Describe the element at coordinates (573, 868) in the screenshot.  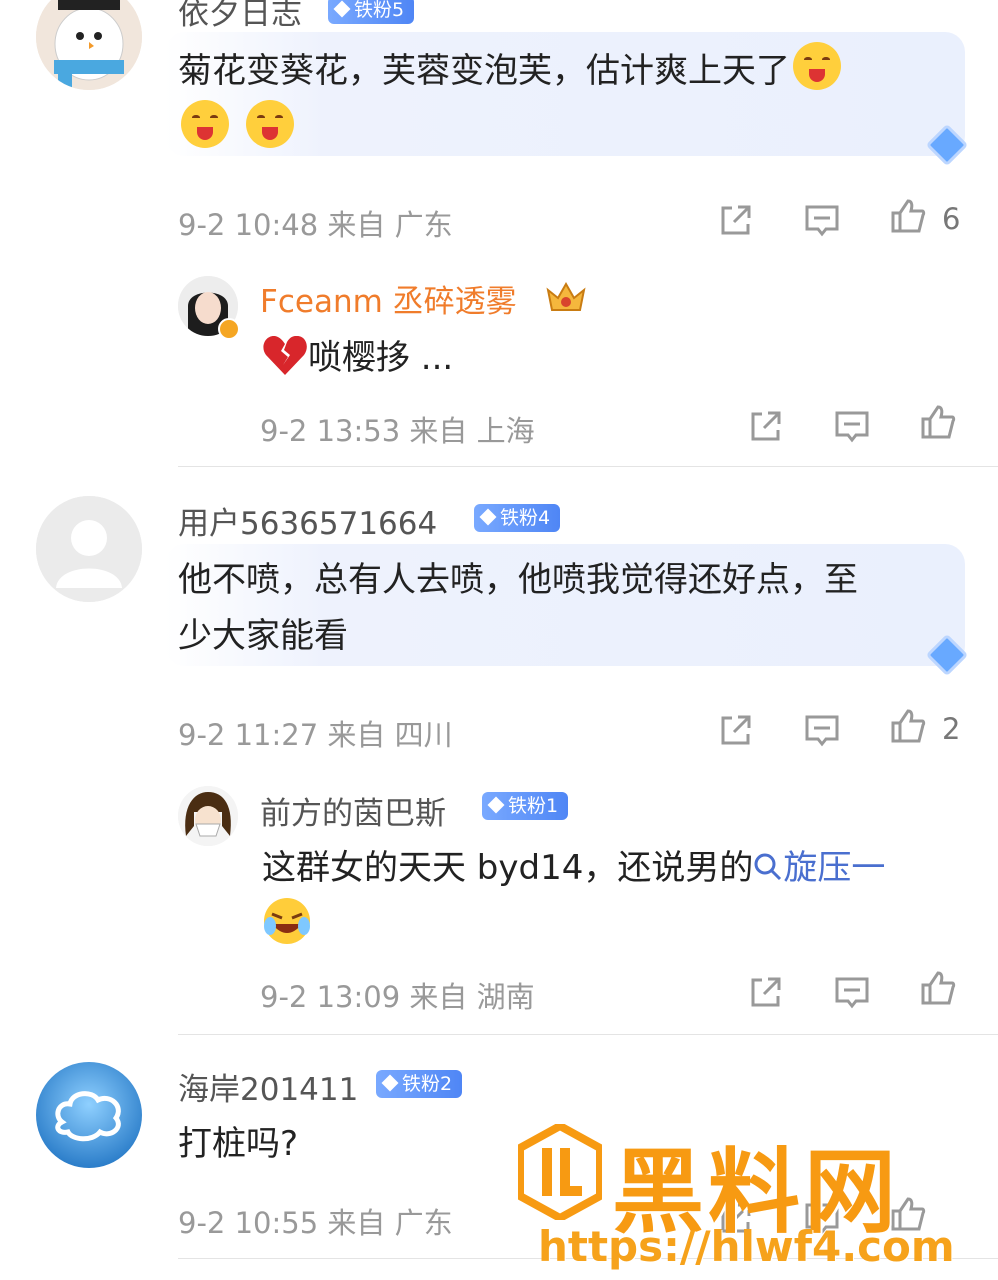
I see `comment-text: 这群女的天天 byd14，还说男的 旋压一` at that location.